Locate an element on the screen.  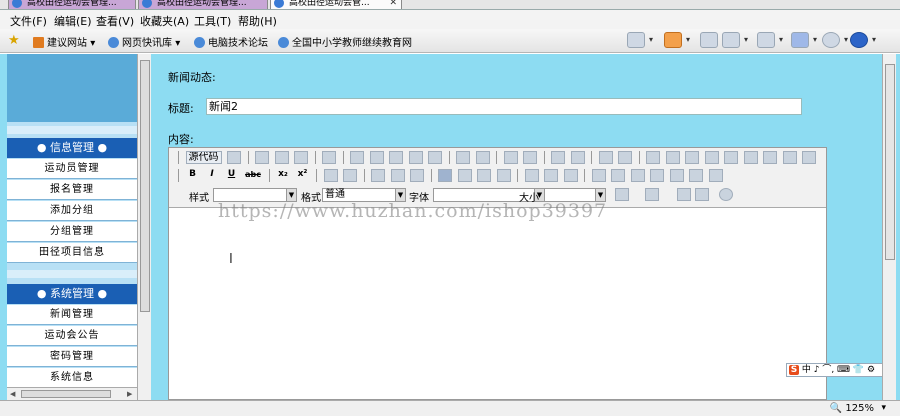
select-field-icon is located at coordinates (750, 157).